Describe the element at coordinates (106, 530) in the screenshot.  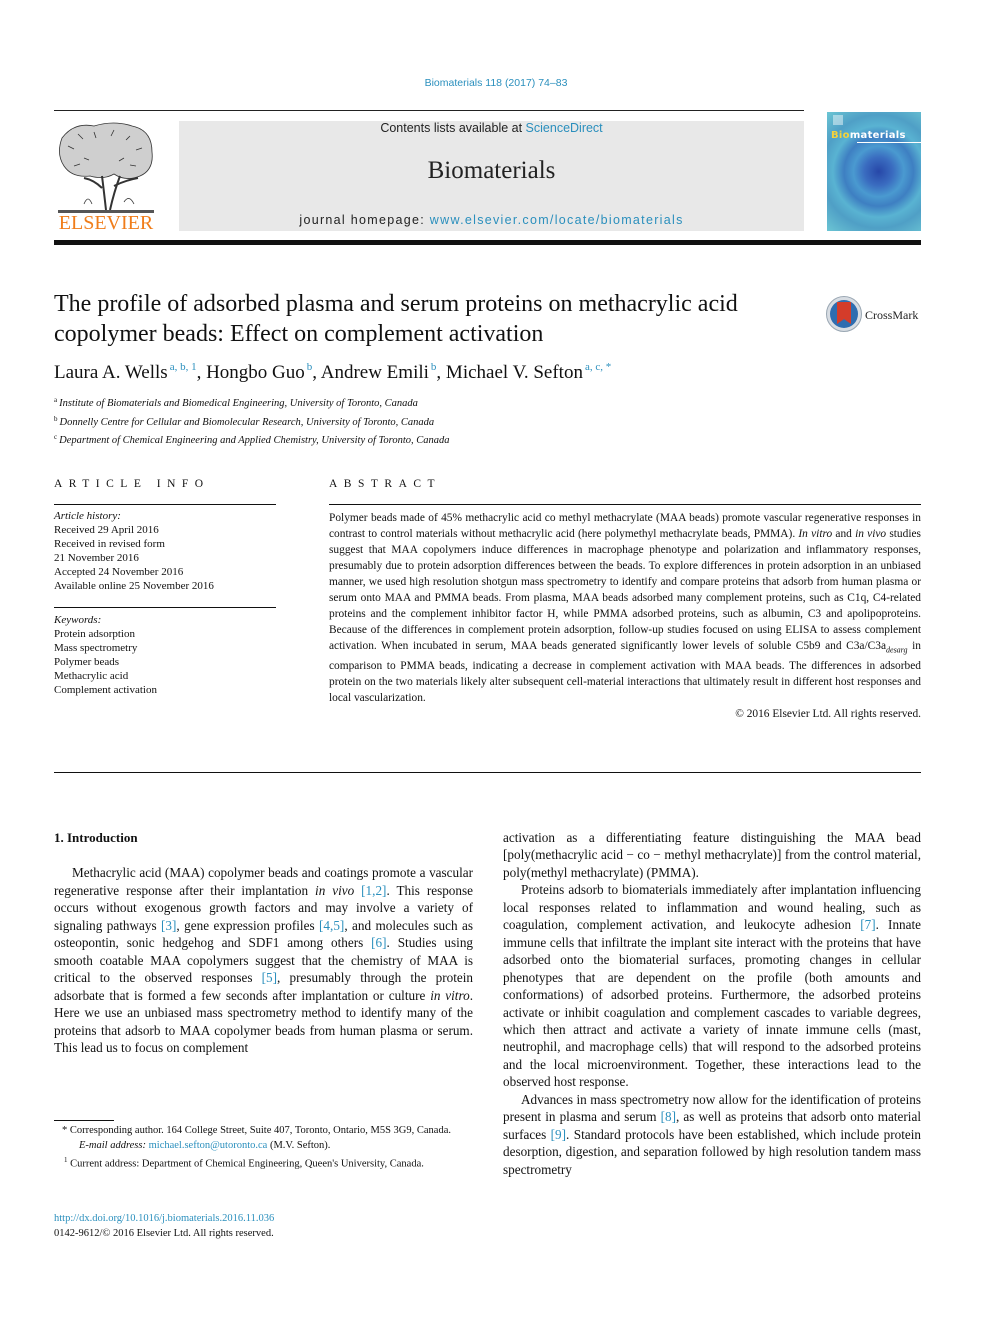
I see `history-item: Received 29 April 2016` at that location.